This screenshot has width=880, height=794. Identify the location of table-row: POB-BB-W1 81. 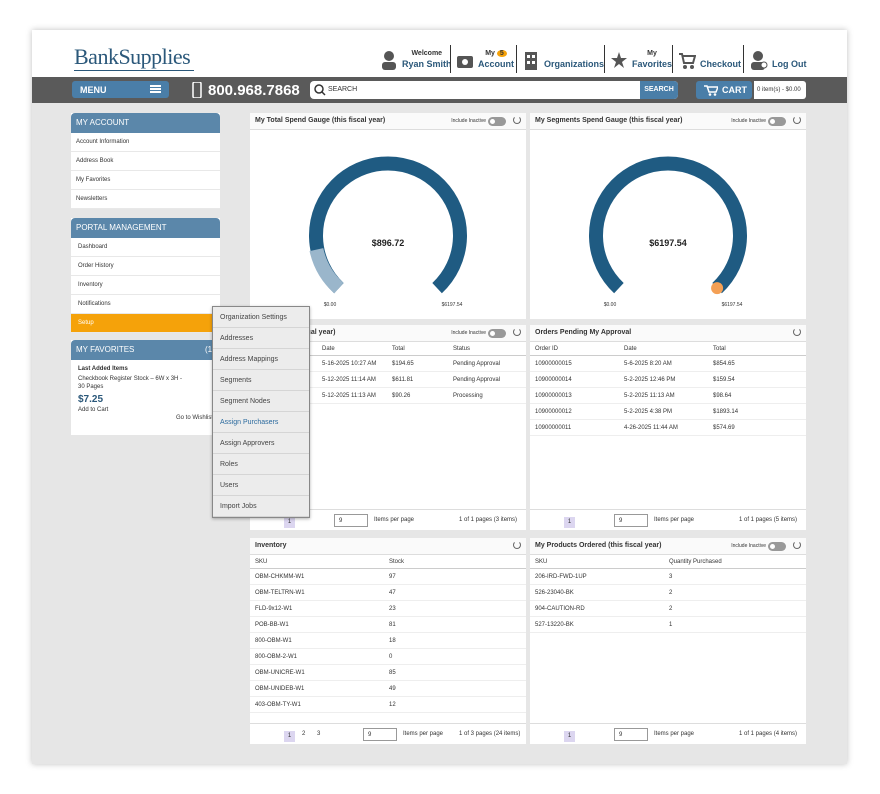
(388, 625).